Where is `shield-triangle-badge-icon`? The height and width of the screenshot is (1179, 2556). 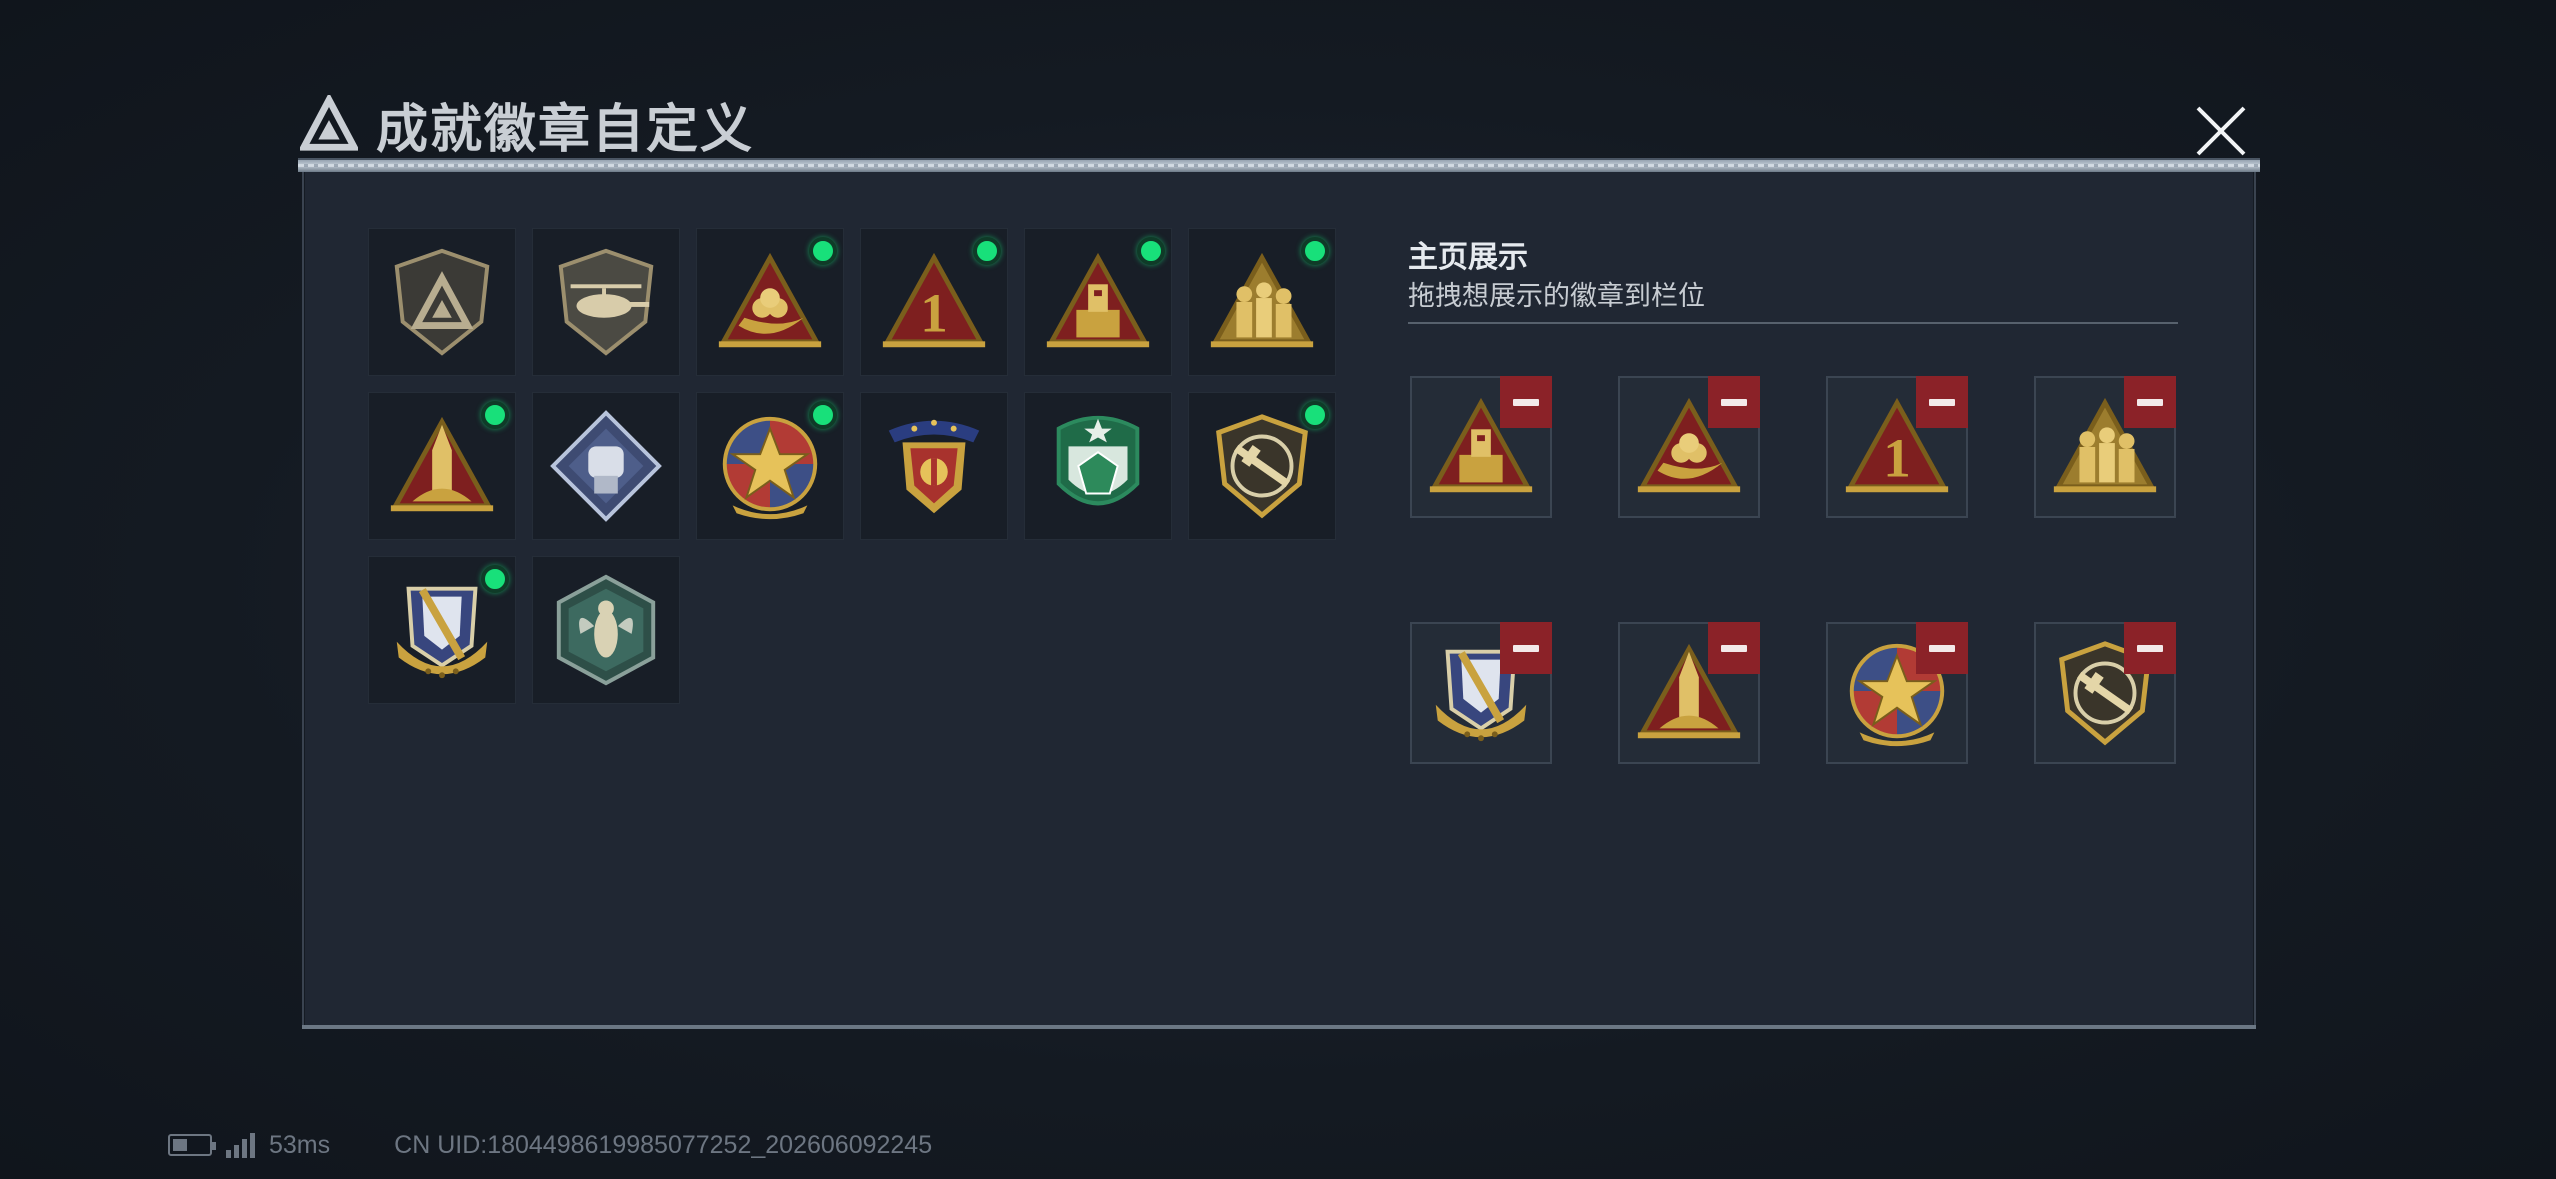
shield-triangle-badge-icon is located at coordinates (442, 302).